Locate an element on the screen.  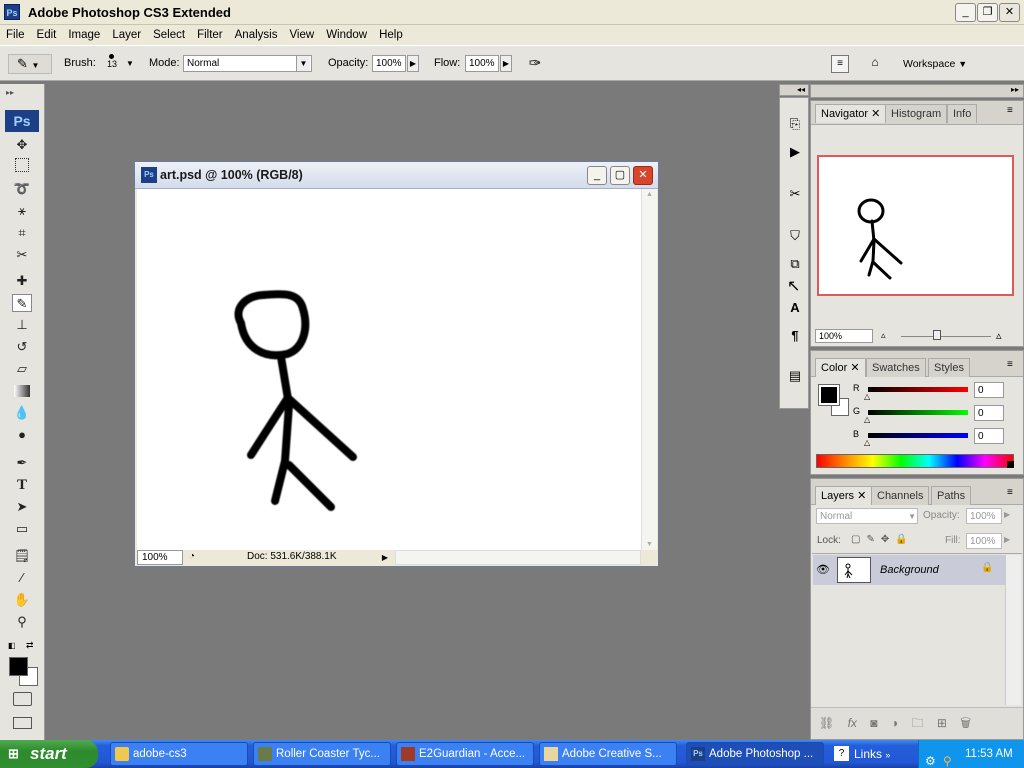
eyedropper-icon: ⁄ is located at coordinates (22, 578).